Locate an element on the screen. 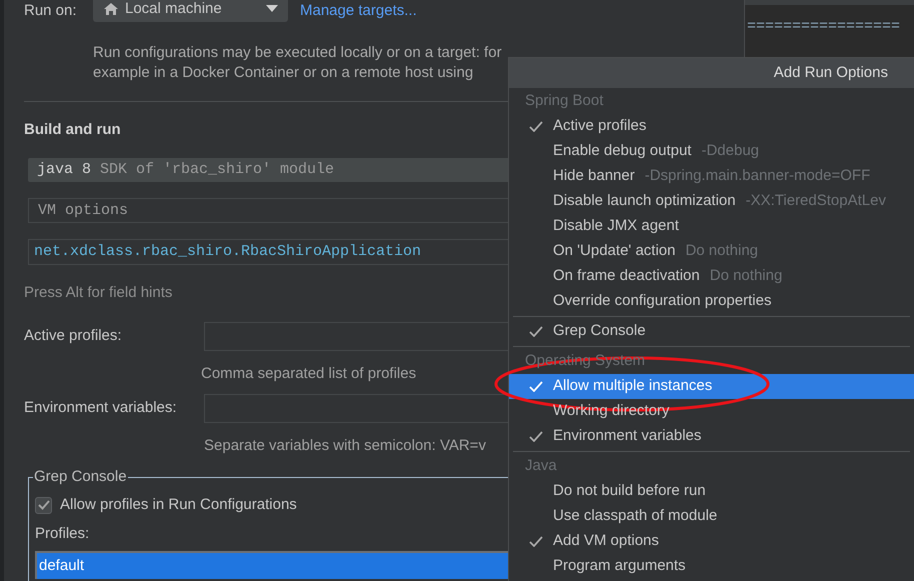  field-label: Profiles: is located at coordinates (62, 534).